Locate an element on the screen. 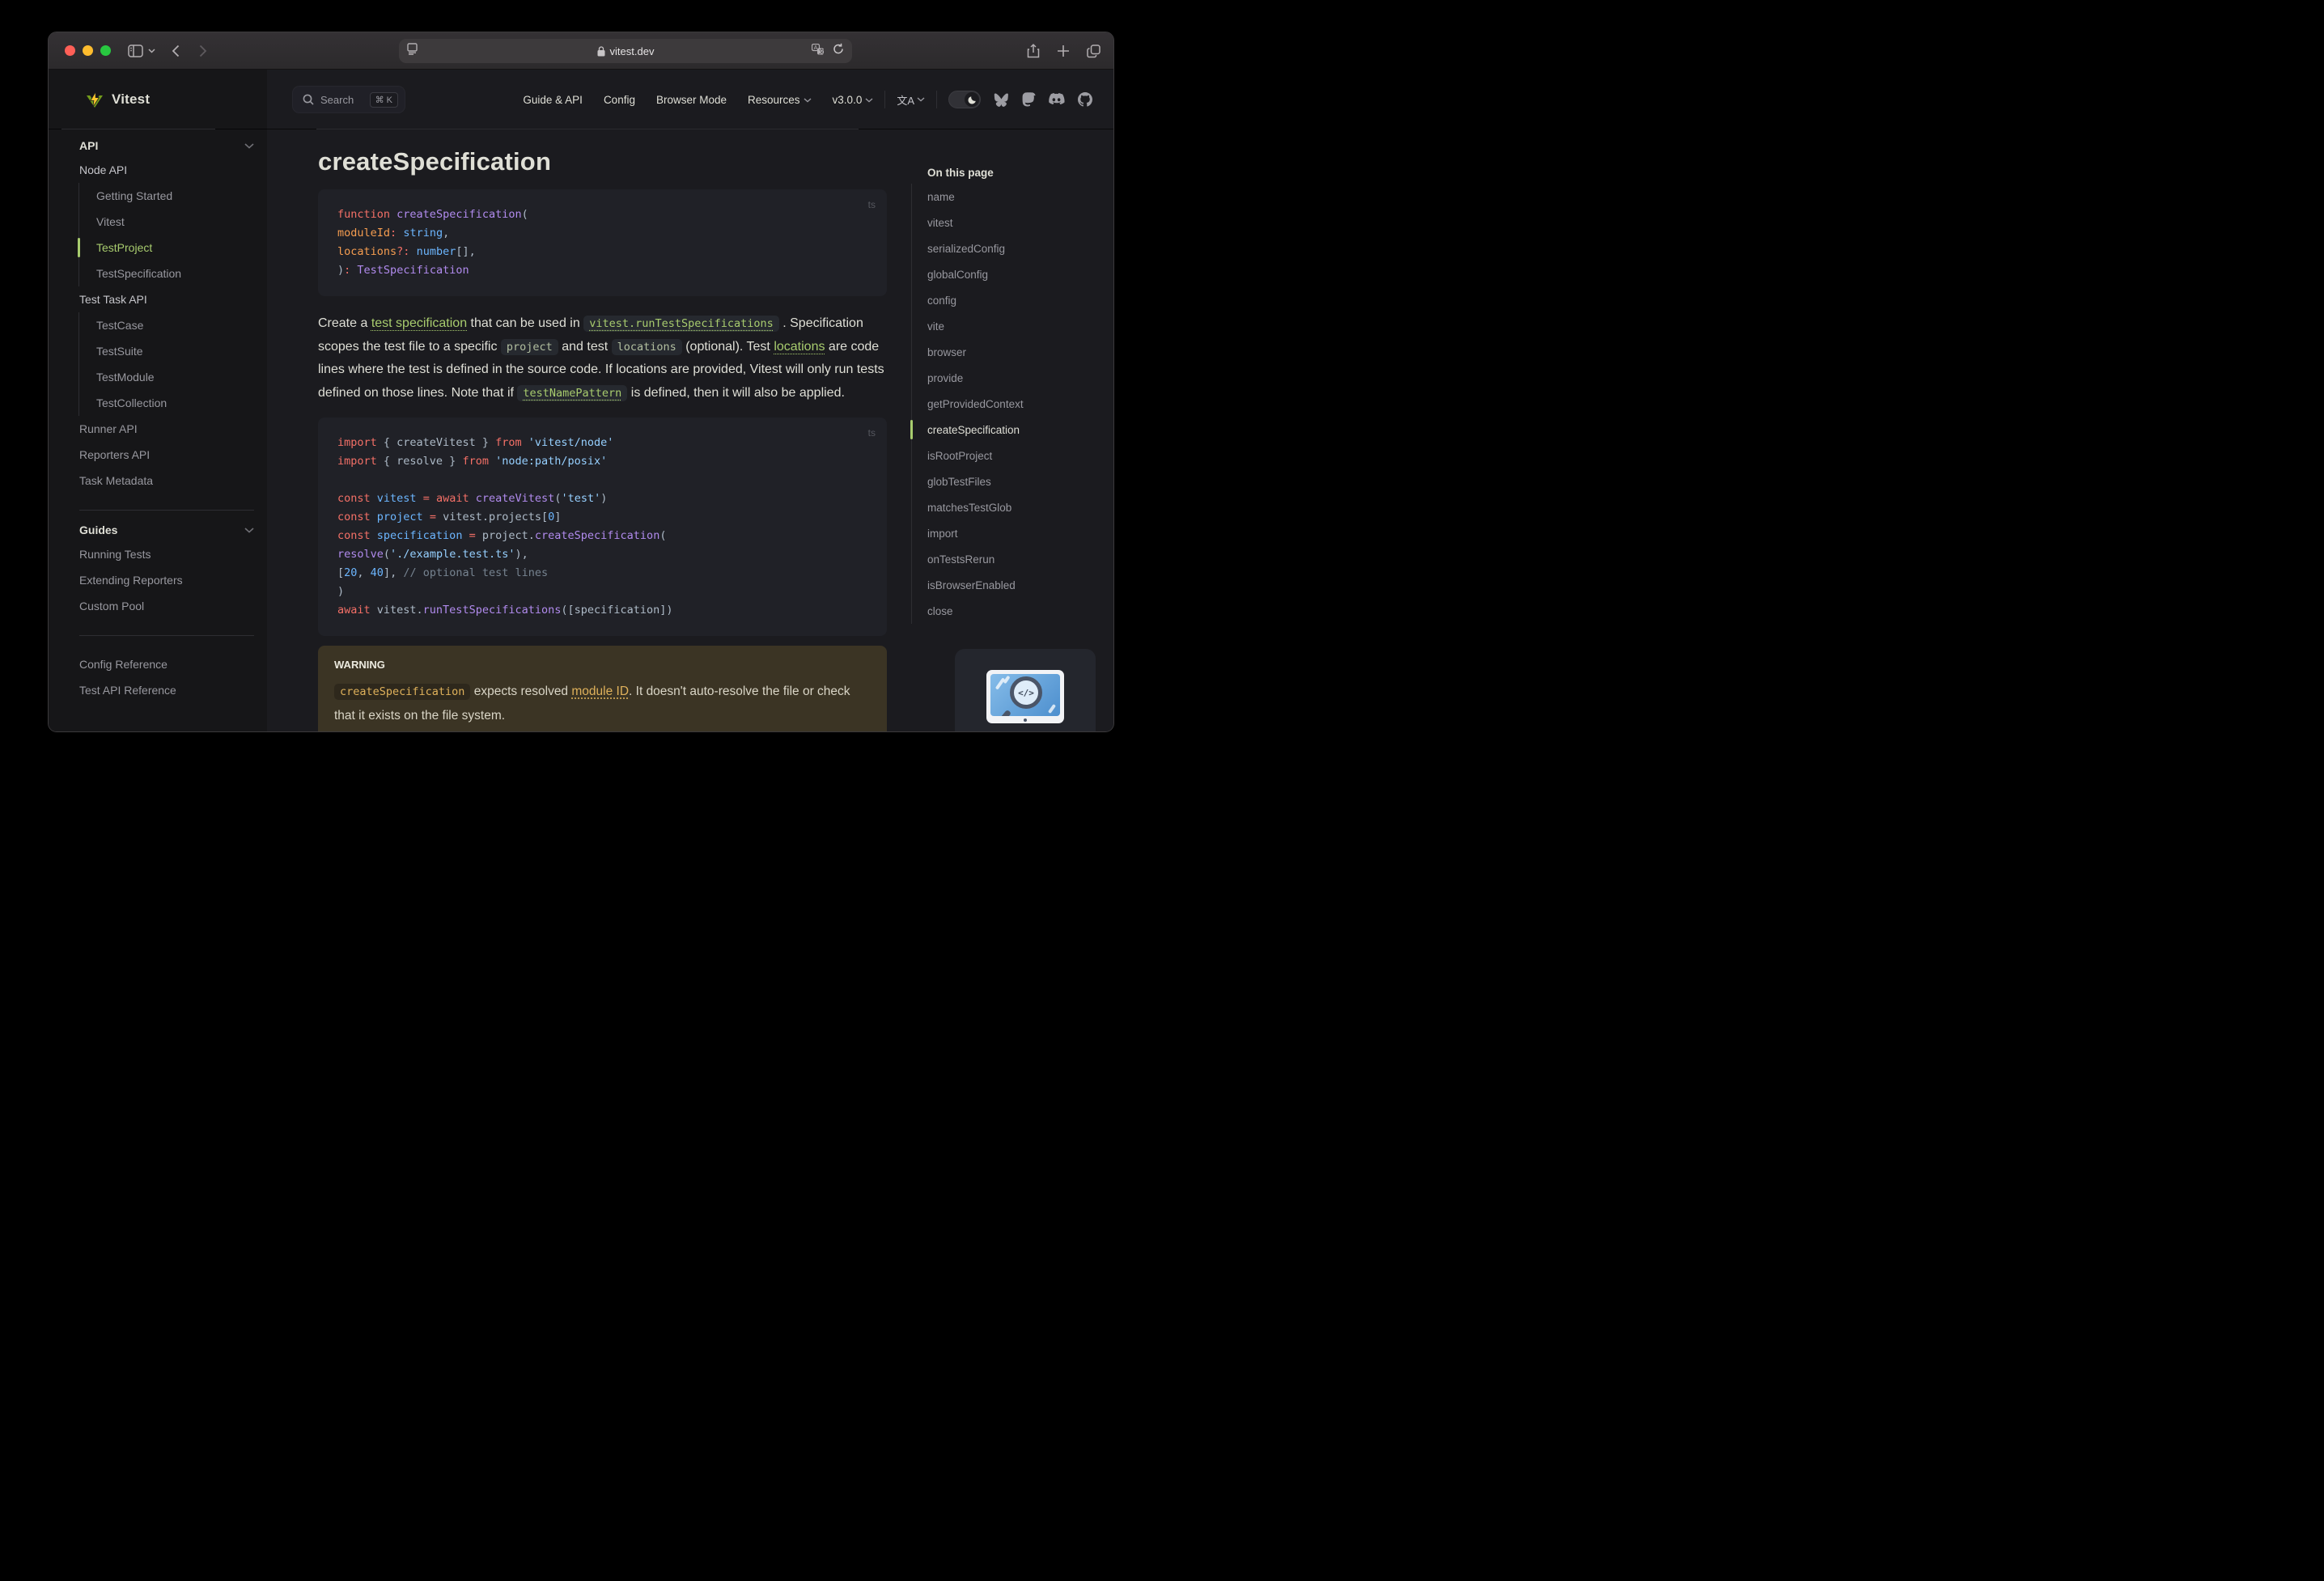 The height and width of the screenshot is (1581, 2324). site-logo: Vitest is located at coordinates (118, 99).